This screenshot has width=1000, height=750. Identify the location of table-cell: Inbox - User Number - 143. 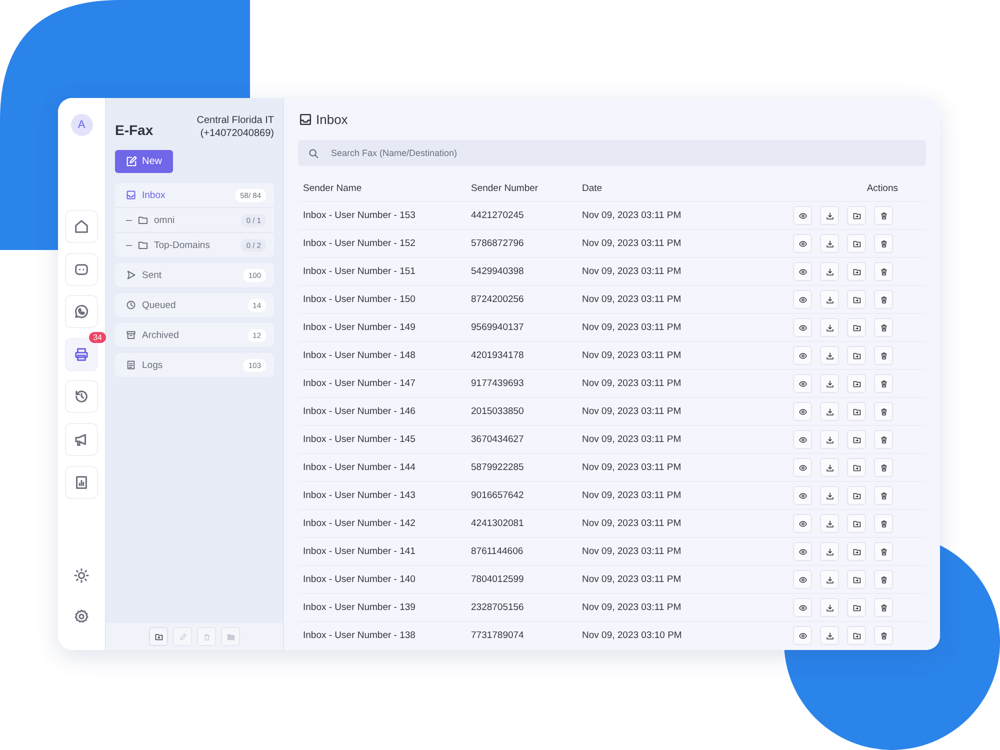
(382, 496).